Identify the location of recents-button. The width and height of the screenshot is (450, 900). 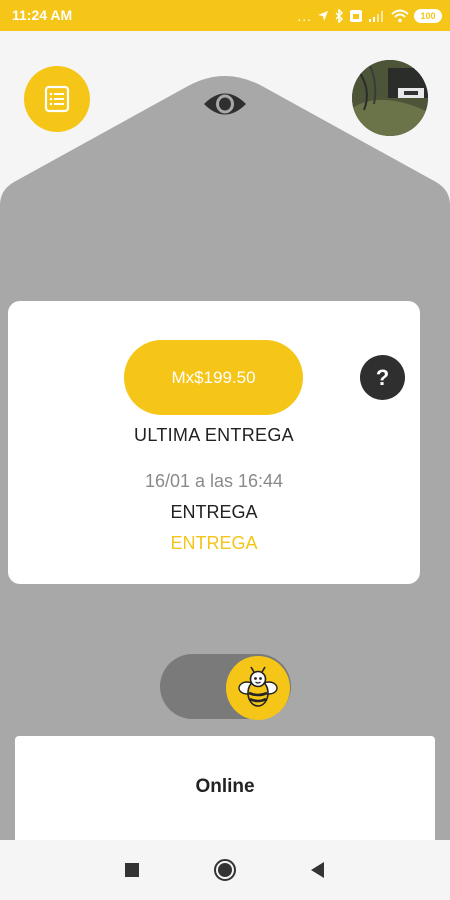
(132, 870).